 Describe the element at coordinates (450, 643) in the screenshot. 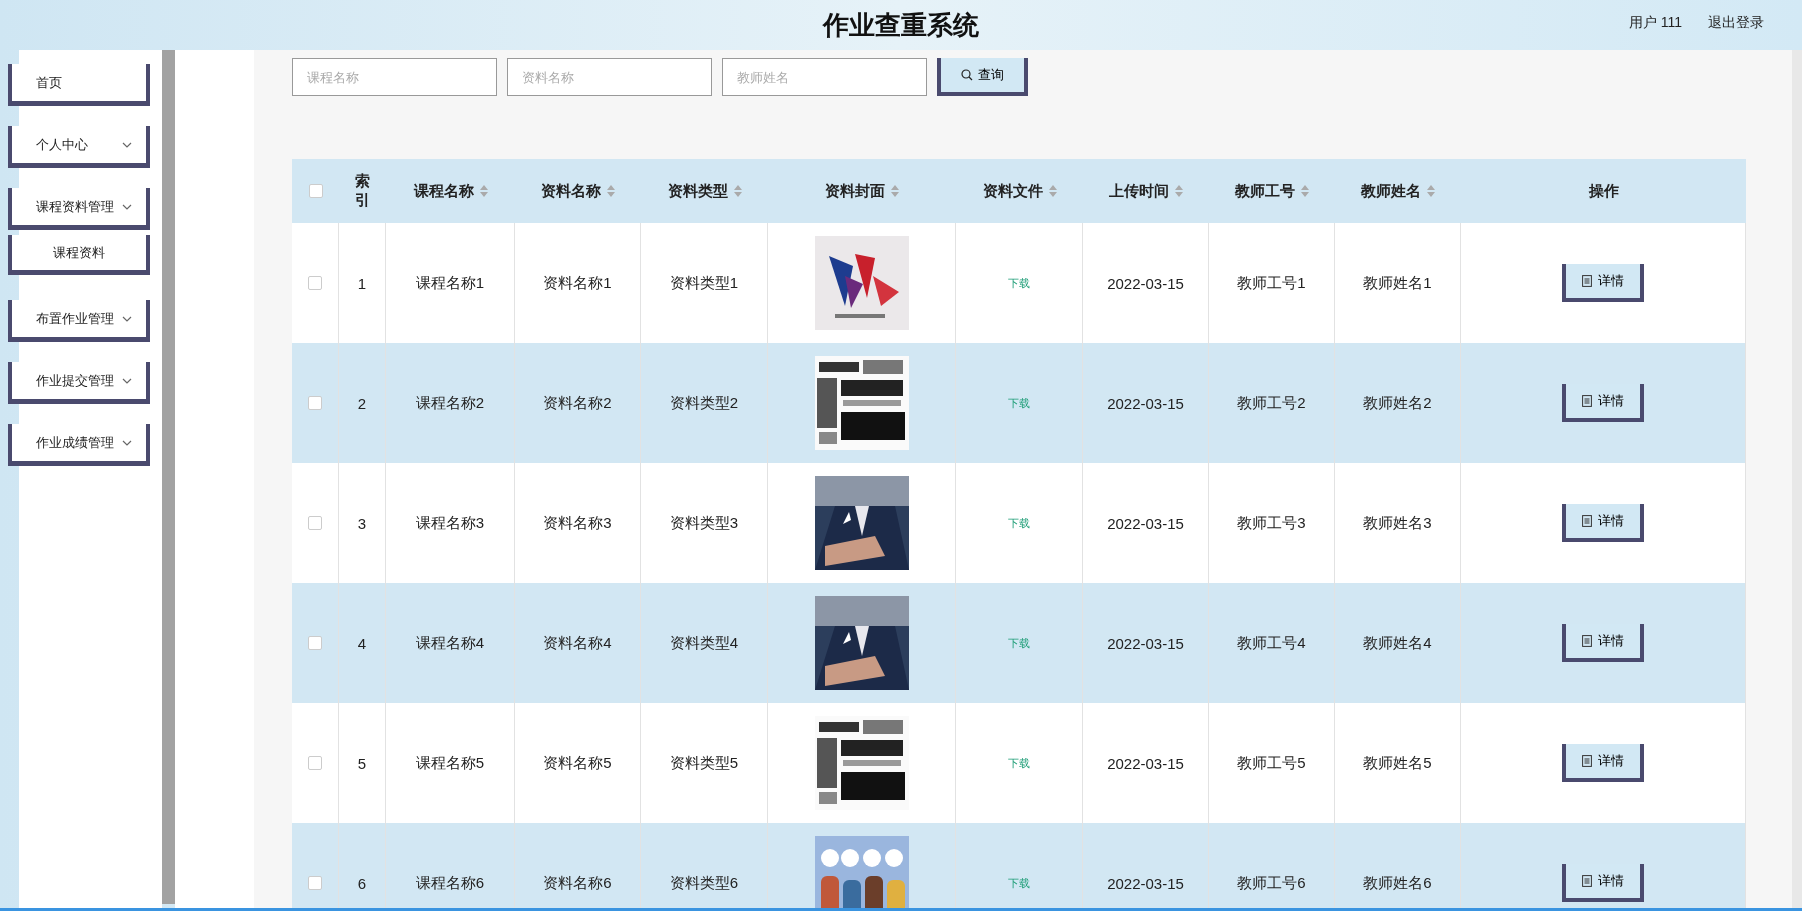

I see `table-cell: 课程名称4` at that location.